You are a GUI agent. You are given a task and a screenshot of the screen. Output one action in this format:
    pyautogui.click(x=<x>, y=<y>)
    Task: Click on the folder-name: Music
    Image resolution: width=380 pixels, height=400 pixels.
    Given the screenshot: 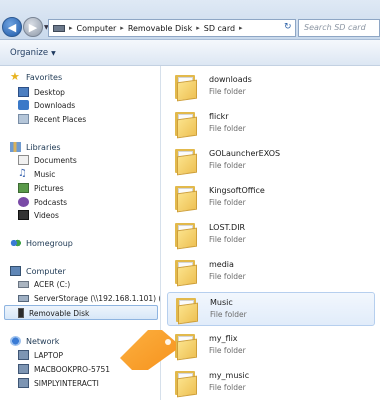 What is the action you would take?
    pyautogui.click(x=221, y=302)
    